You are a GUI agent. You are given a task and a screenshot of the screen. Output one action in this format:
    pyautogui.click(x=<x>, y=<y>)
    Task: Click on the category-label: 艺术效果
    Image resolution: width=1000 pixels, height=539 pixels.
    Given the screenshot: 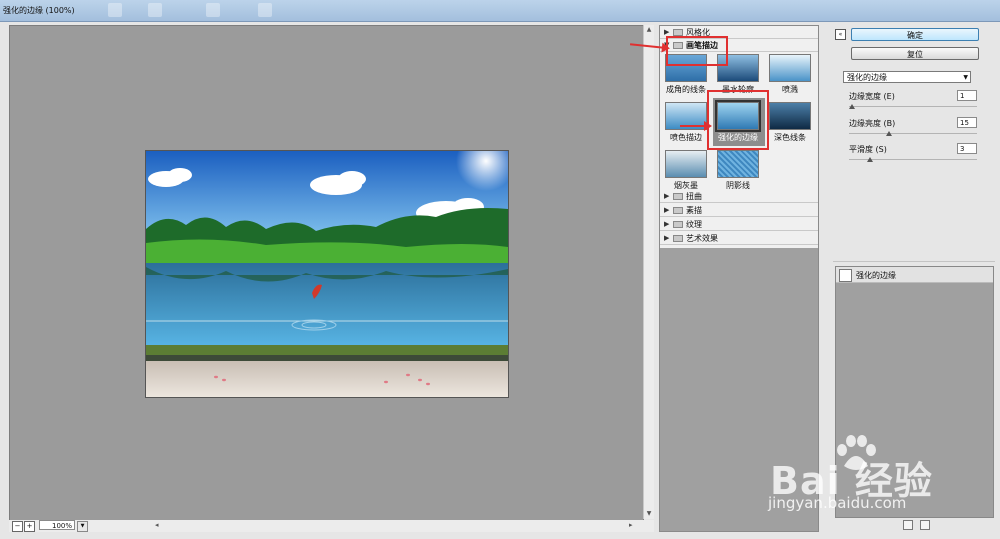 What is the action you would take?
    pyautogui.click(x=702, y=238)
    